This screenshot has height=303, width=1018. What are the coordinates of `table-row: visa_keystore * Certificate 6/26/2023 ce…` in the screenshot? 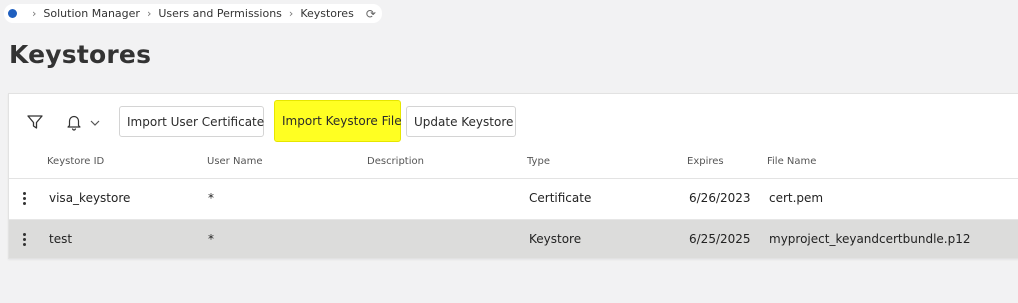 It's located at (513, 199).